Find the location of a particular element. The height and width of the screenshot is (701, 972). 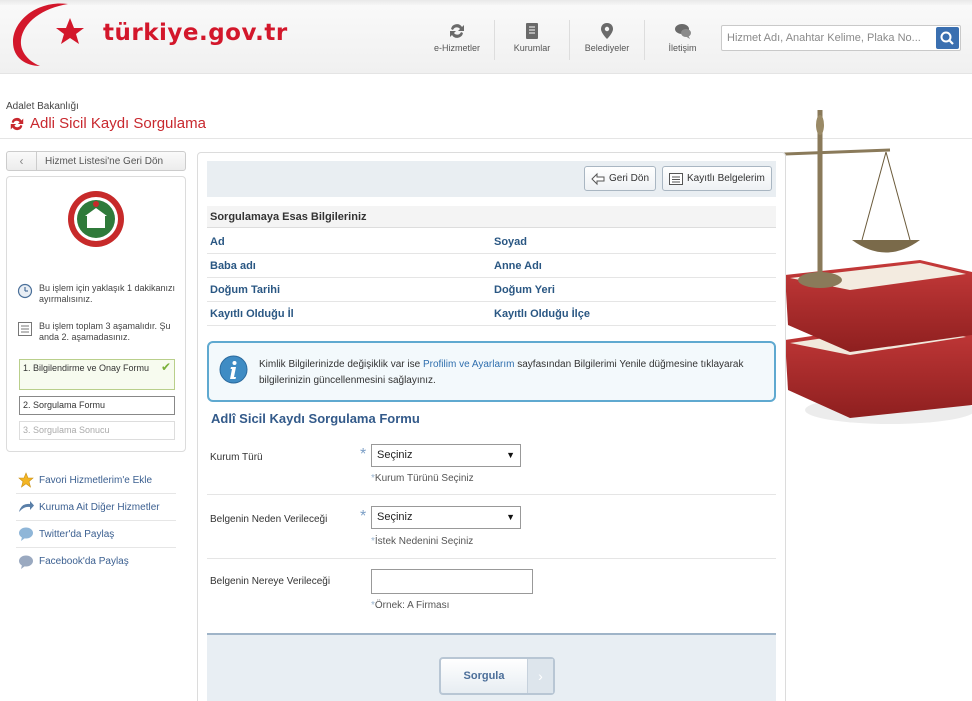

nav-iletisim: İletişim is located at coordinates (682, 40).